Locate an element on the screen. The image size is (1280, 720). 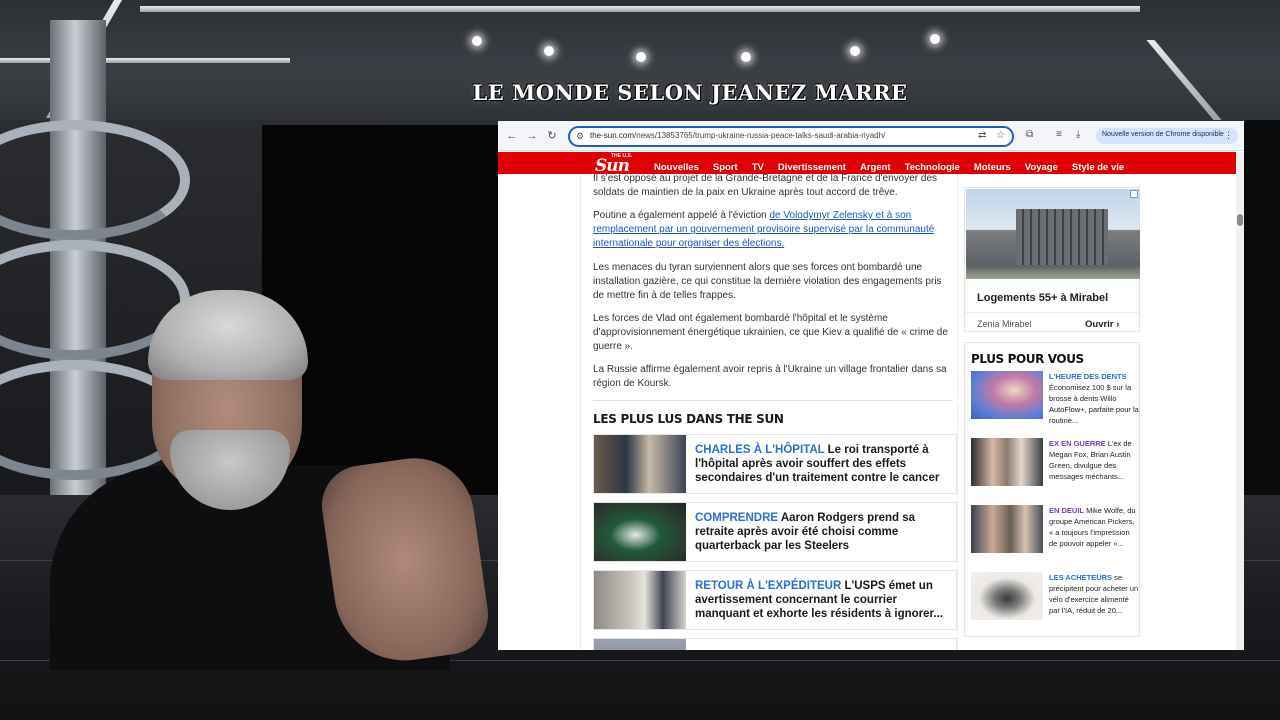
menu-icon: ⋮ is located at coordinates (1228, 135).